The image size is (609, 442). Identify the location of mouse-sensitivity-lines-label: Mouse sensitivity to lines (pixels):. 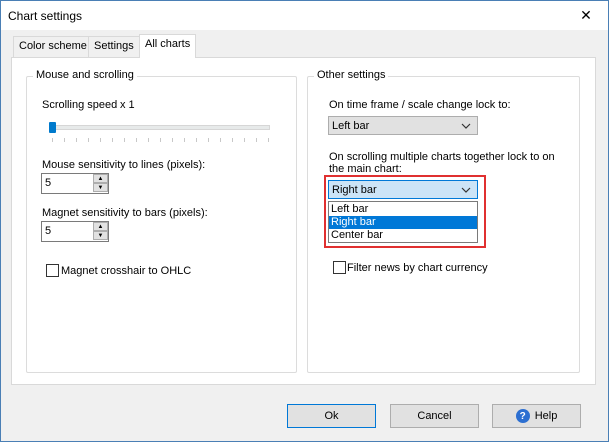
(124, 165).